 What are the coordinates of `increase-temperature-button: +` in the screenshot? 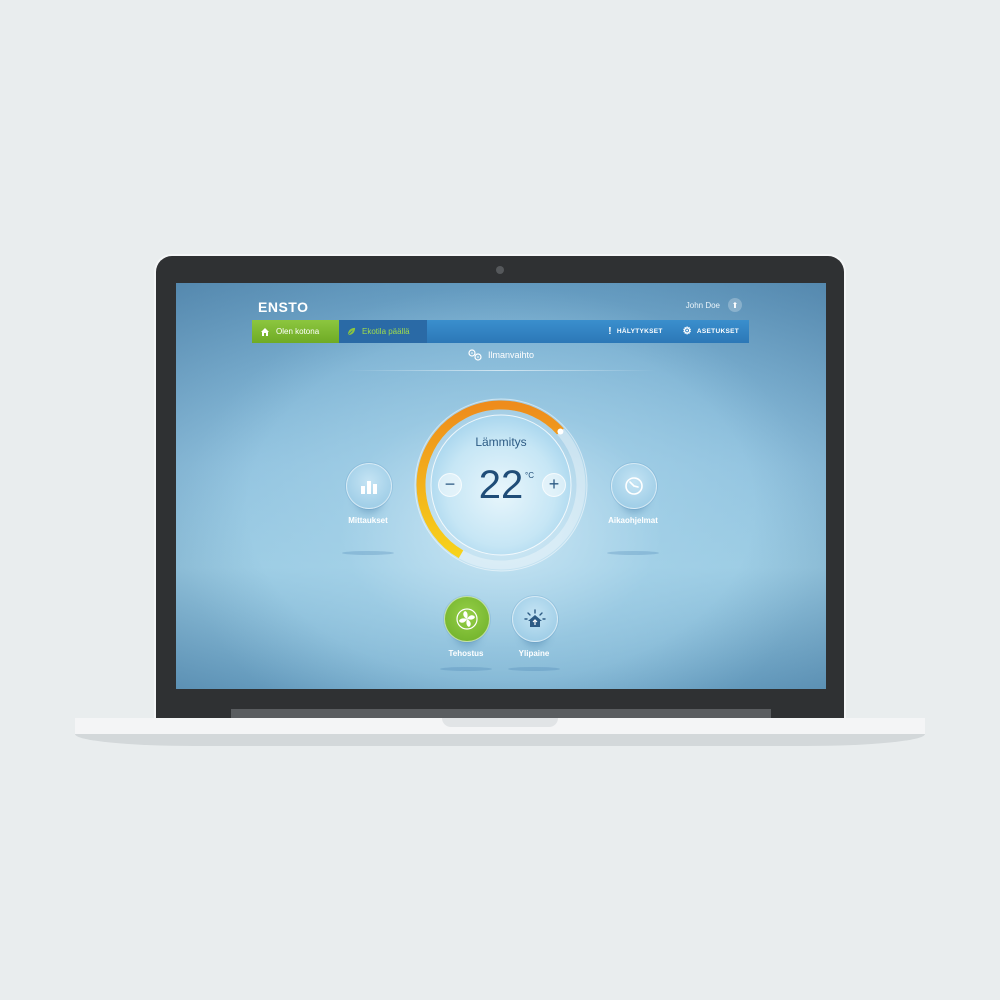 It's located at (554, 485).